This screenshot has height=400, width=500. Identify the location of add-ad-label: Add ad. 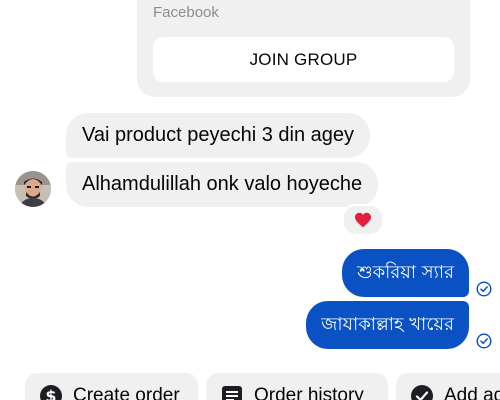
(472, 392).